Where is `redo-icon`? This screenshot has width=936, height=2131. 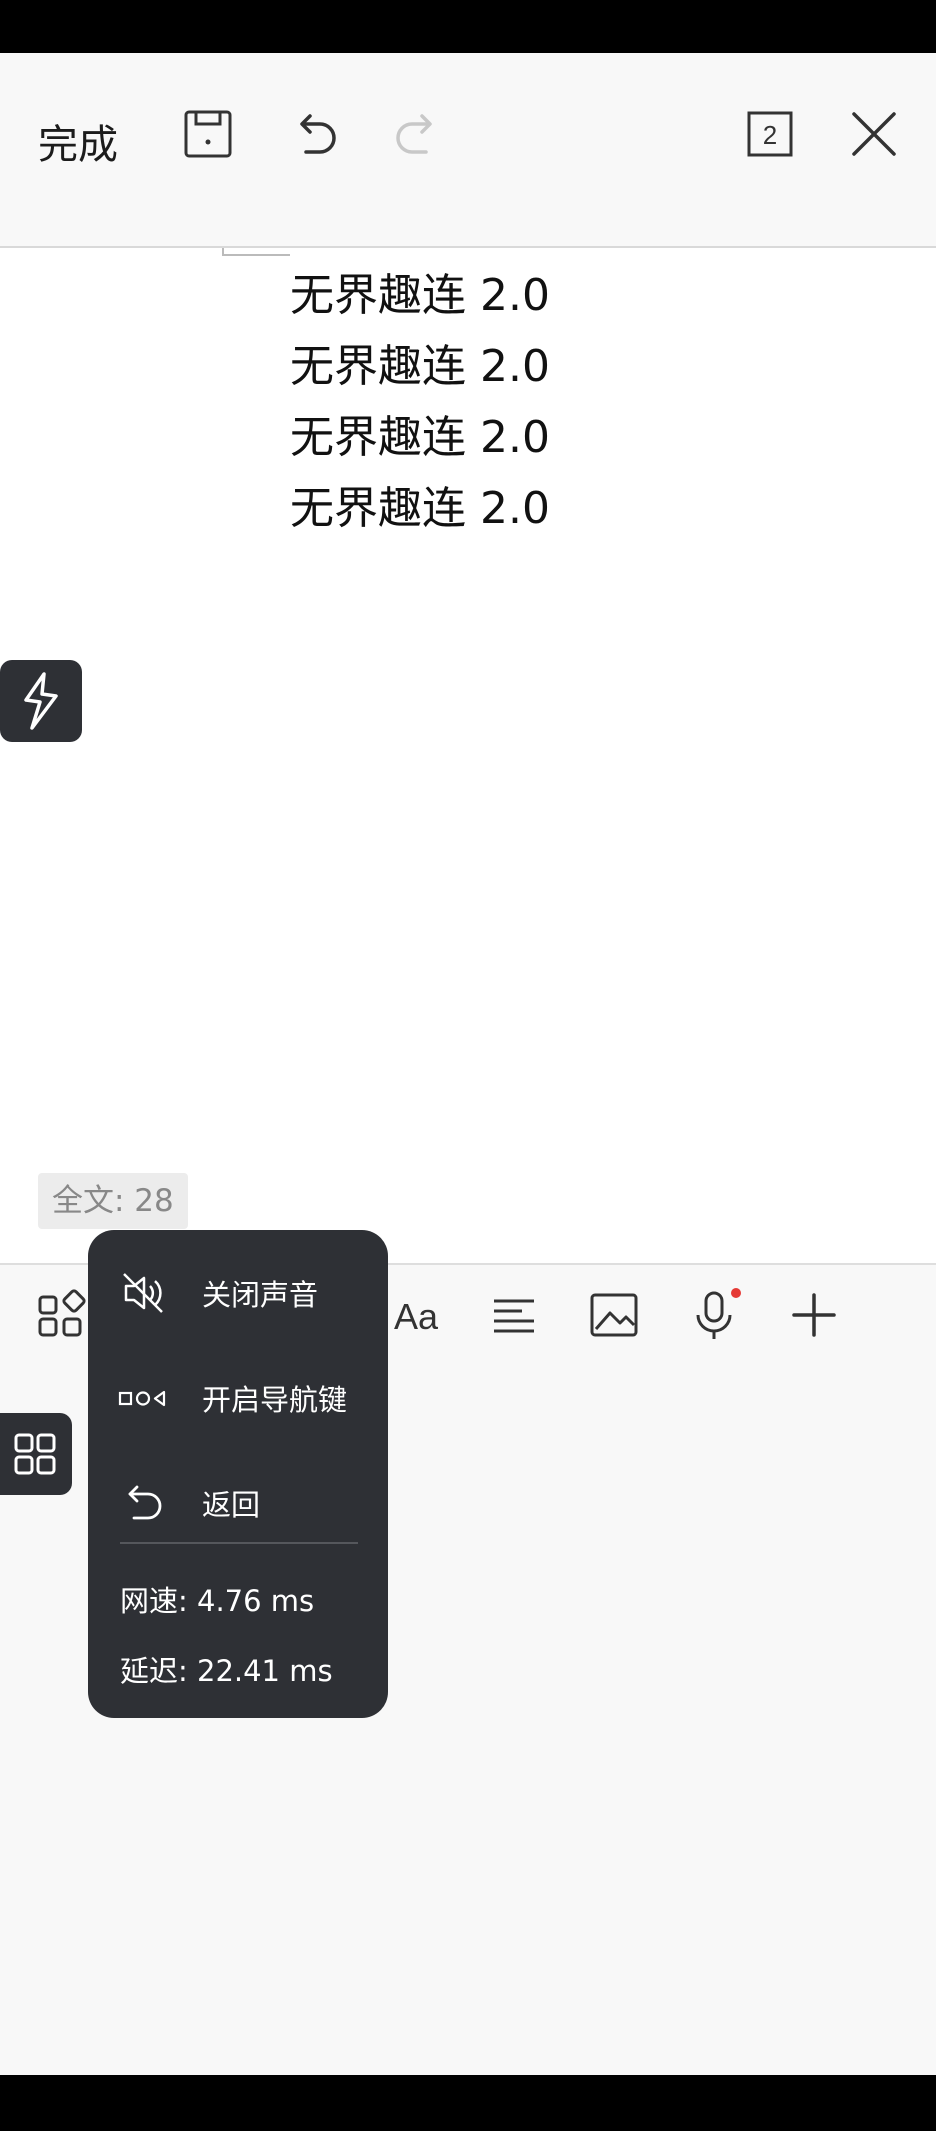 redo-icon is located at coordinates (418, 134).